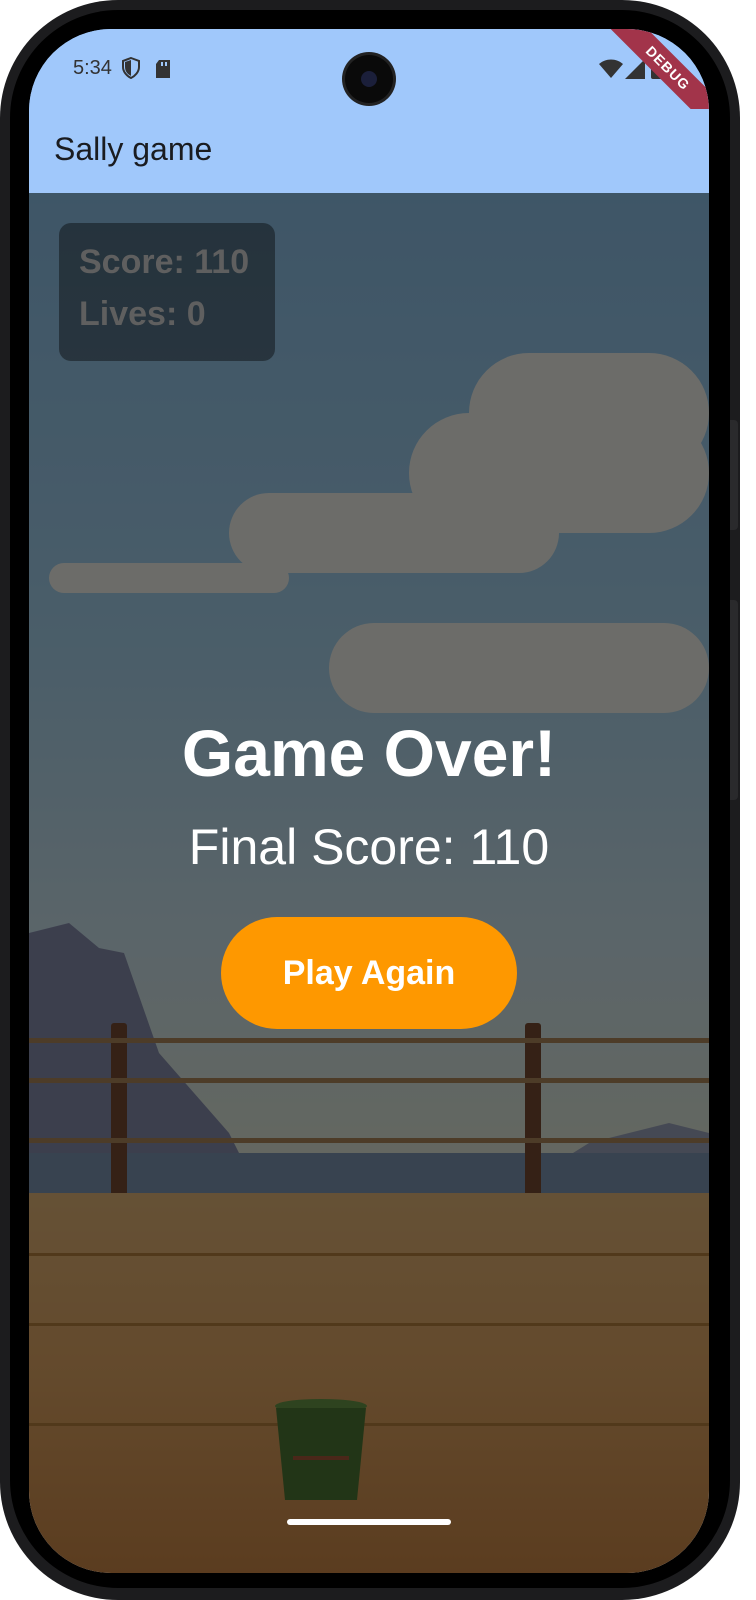 This screenshot has width=756, height=1600. What do you see at coordinates (133, 149) in the screenshot?
I see `app-bar-title: Sally game` at bounding box center [133, 149].